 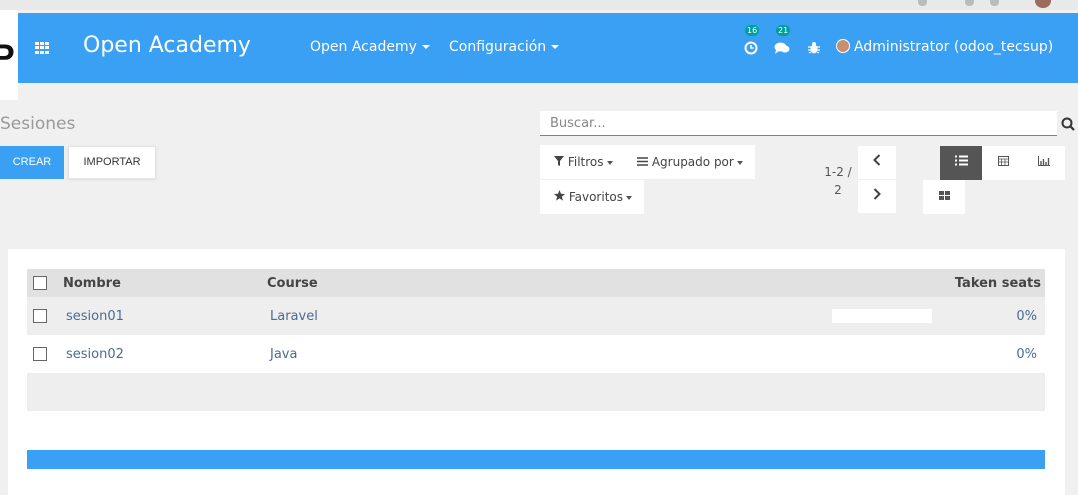 I want to click on pager-previous-button, so click(x=877, y=162).